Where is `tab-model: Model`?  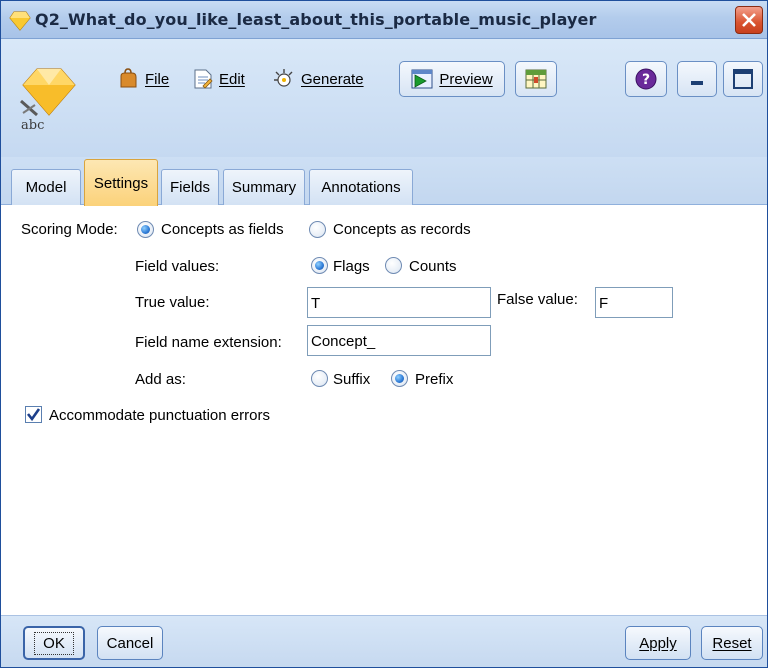 tab-model: Model is located at coordinates (46, 187).